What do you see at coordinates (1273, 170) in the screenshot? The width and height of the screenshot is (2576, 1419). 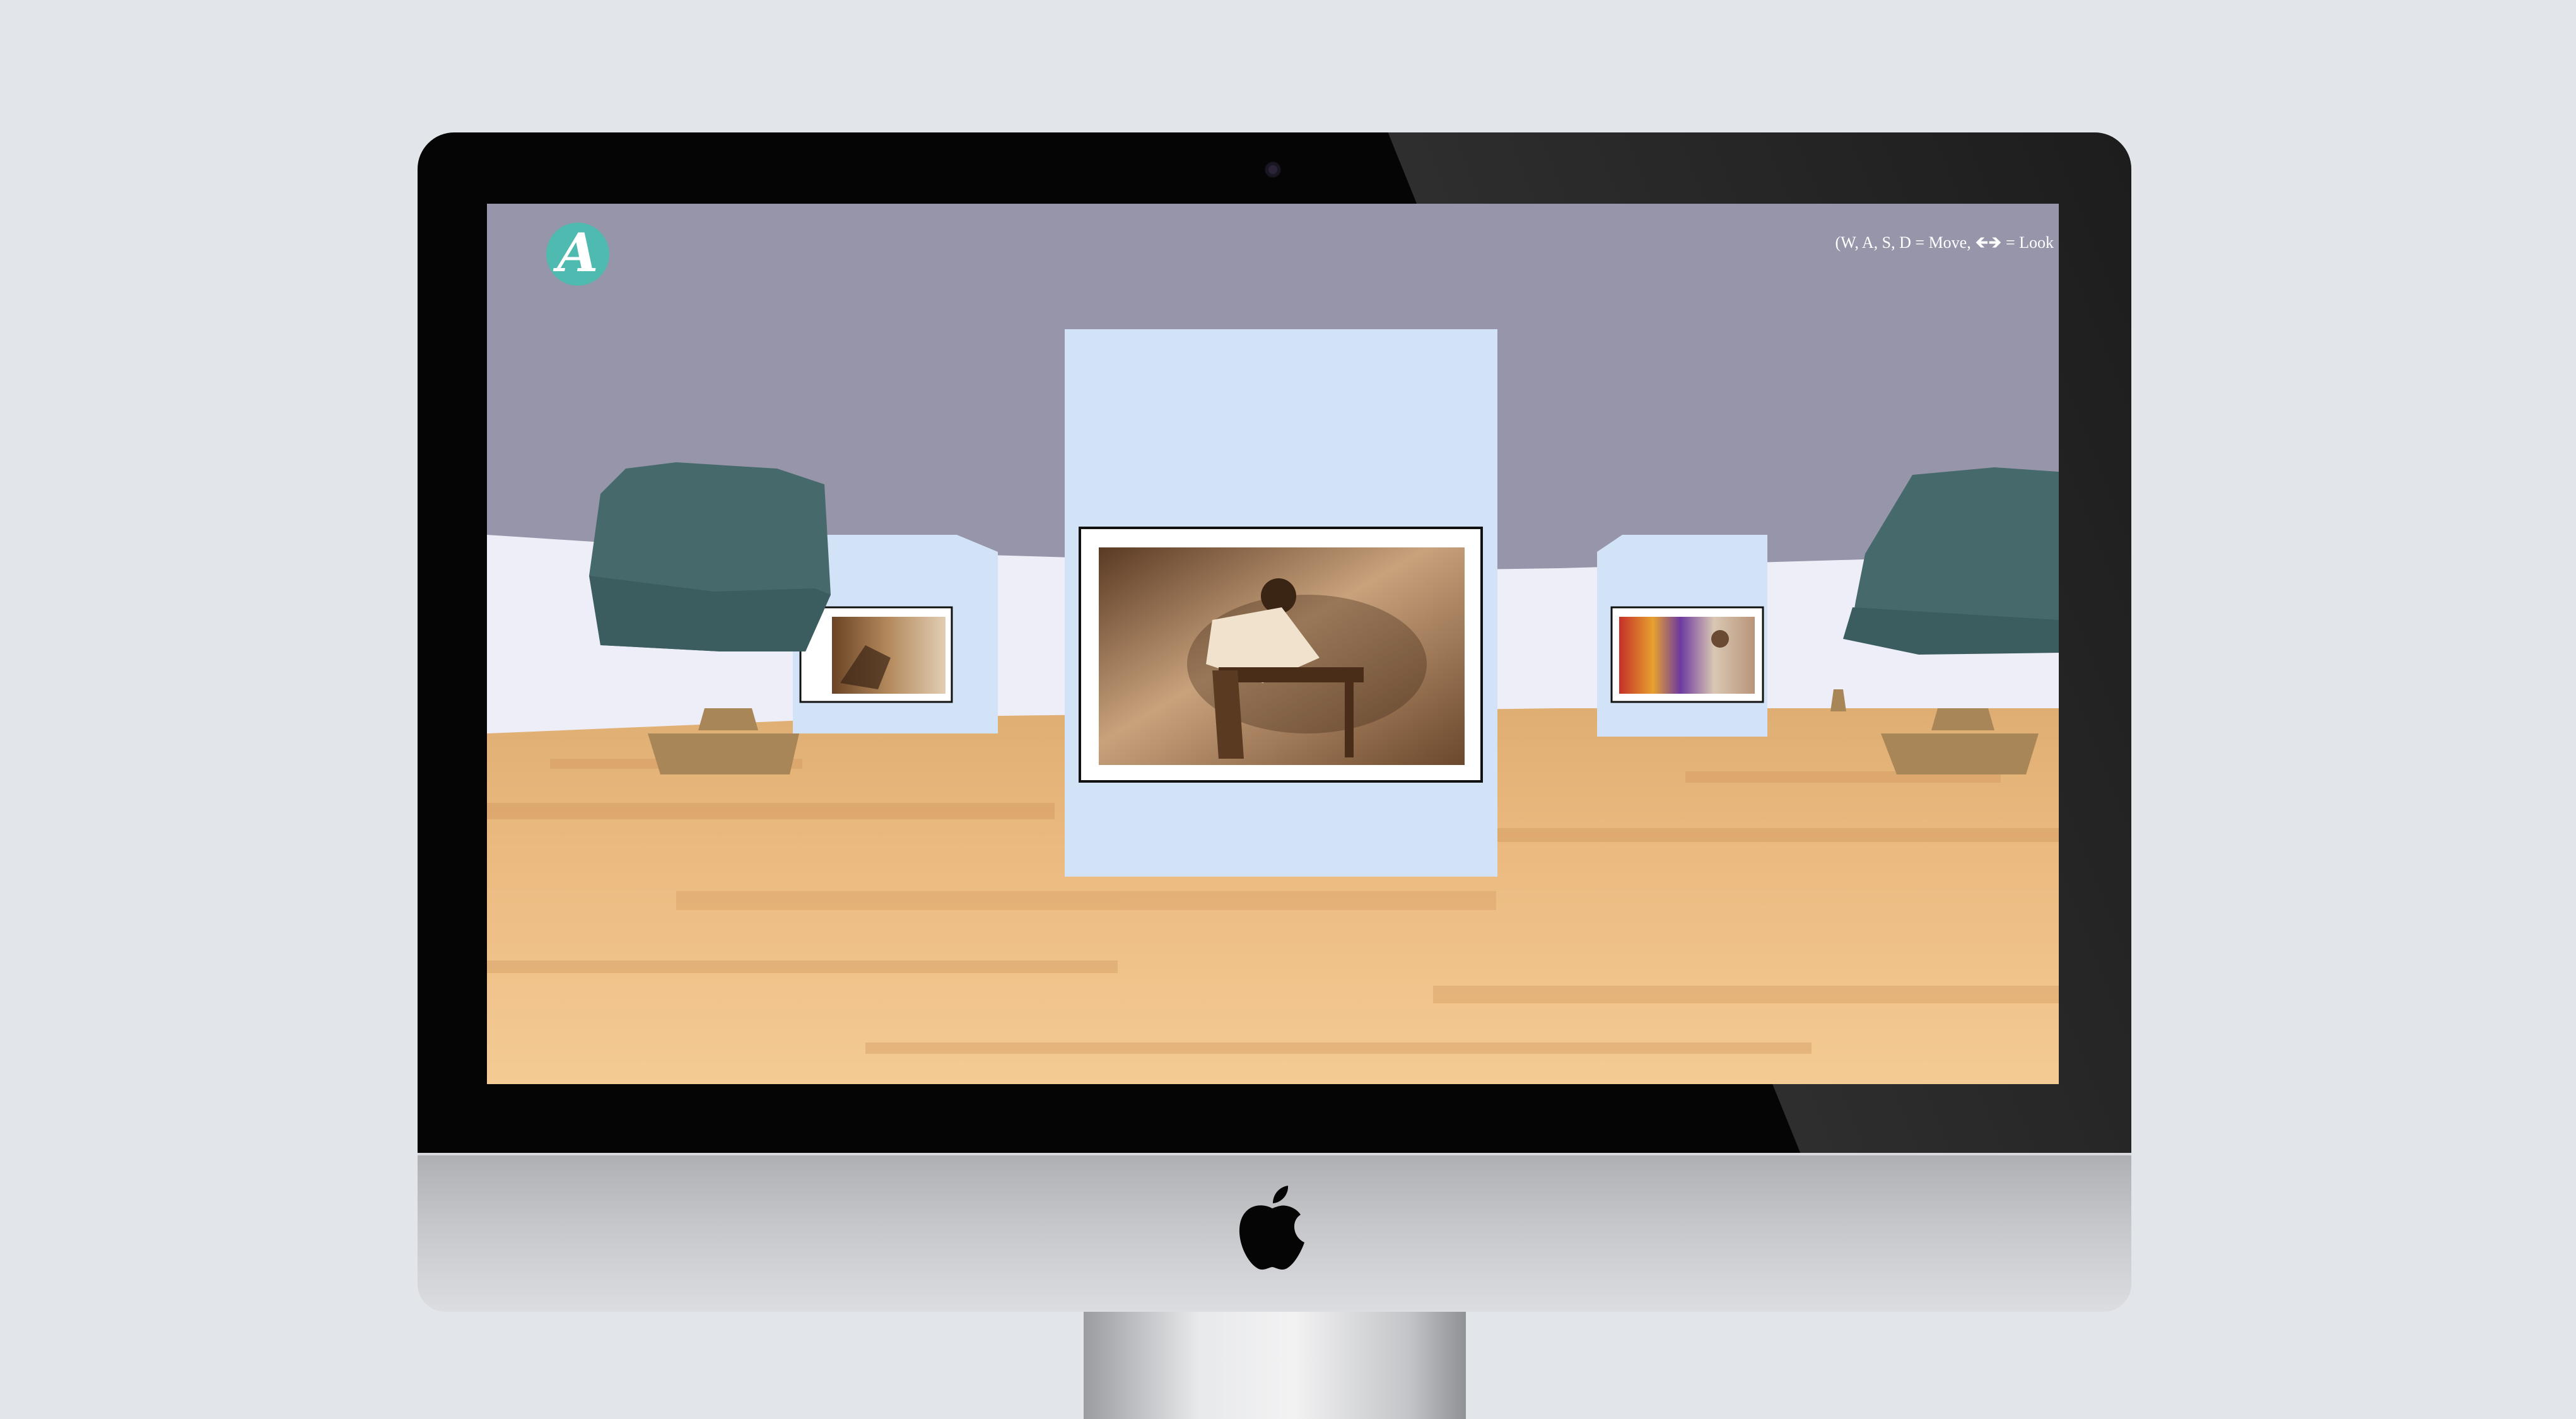 I see `camera-icon` at bounding box center [1273, 170].